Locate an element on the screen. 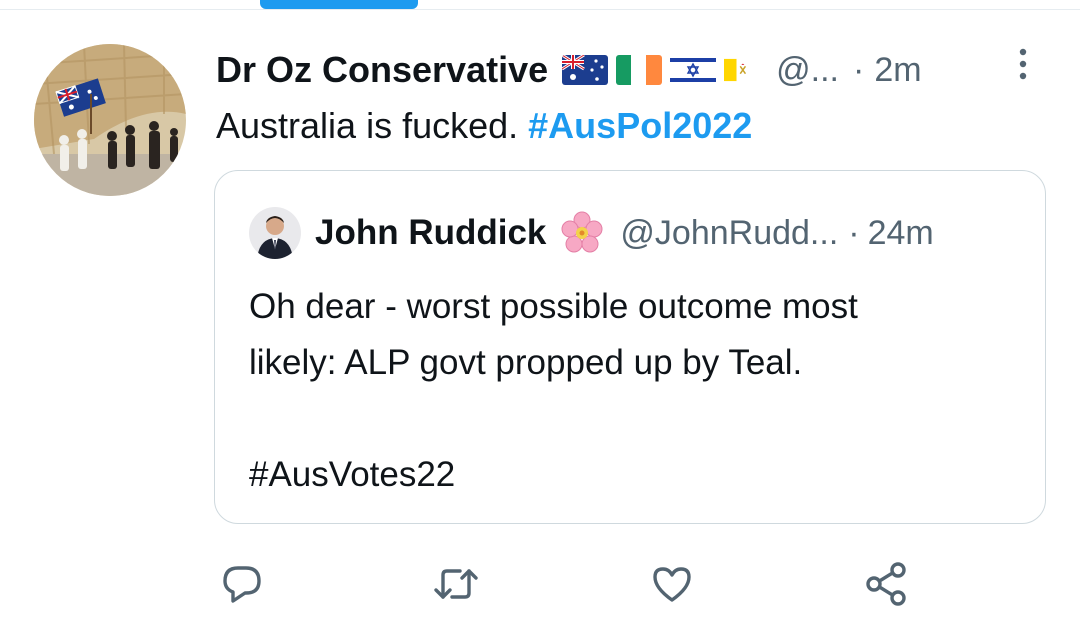  active-tab-indicator is located at coordinates (339, 4).